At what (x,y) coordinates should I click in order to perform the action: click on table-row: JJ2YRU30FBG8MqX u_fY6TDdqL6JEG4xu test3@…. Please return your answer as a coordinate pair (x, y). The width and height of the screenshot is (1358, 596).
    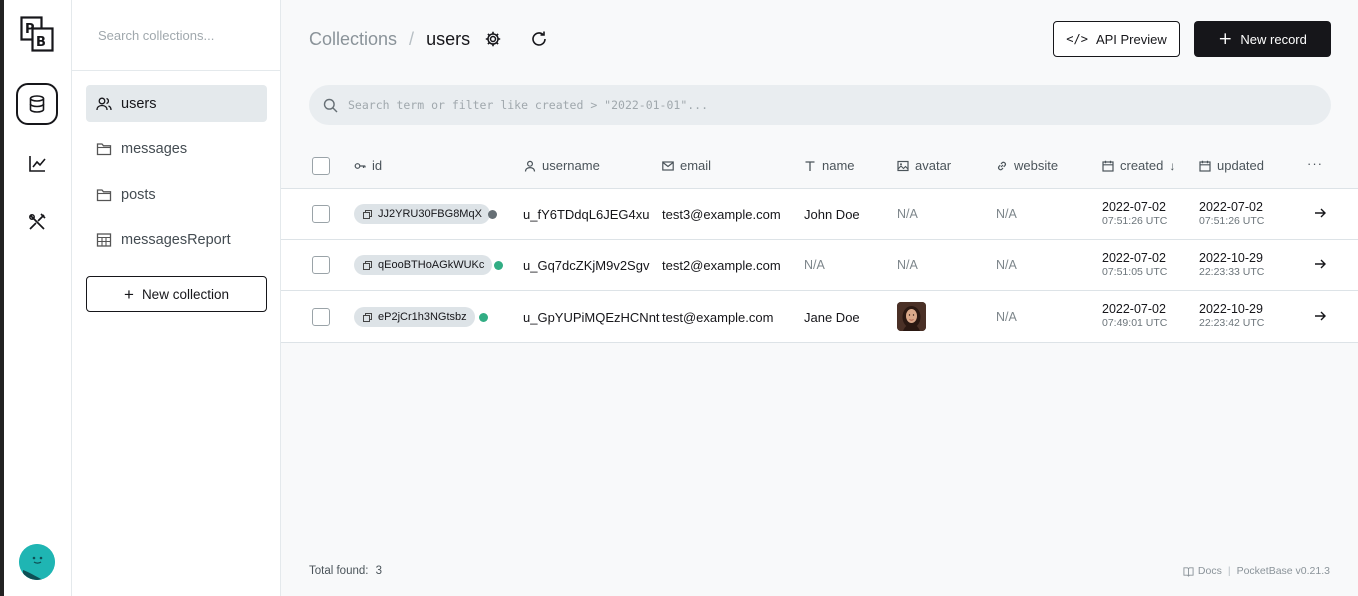
    Looking at the image, I should click on (819, 214).